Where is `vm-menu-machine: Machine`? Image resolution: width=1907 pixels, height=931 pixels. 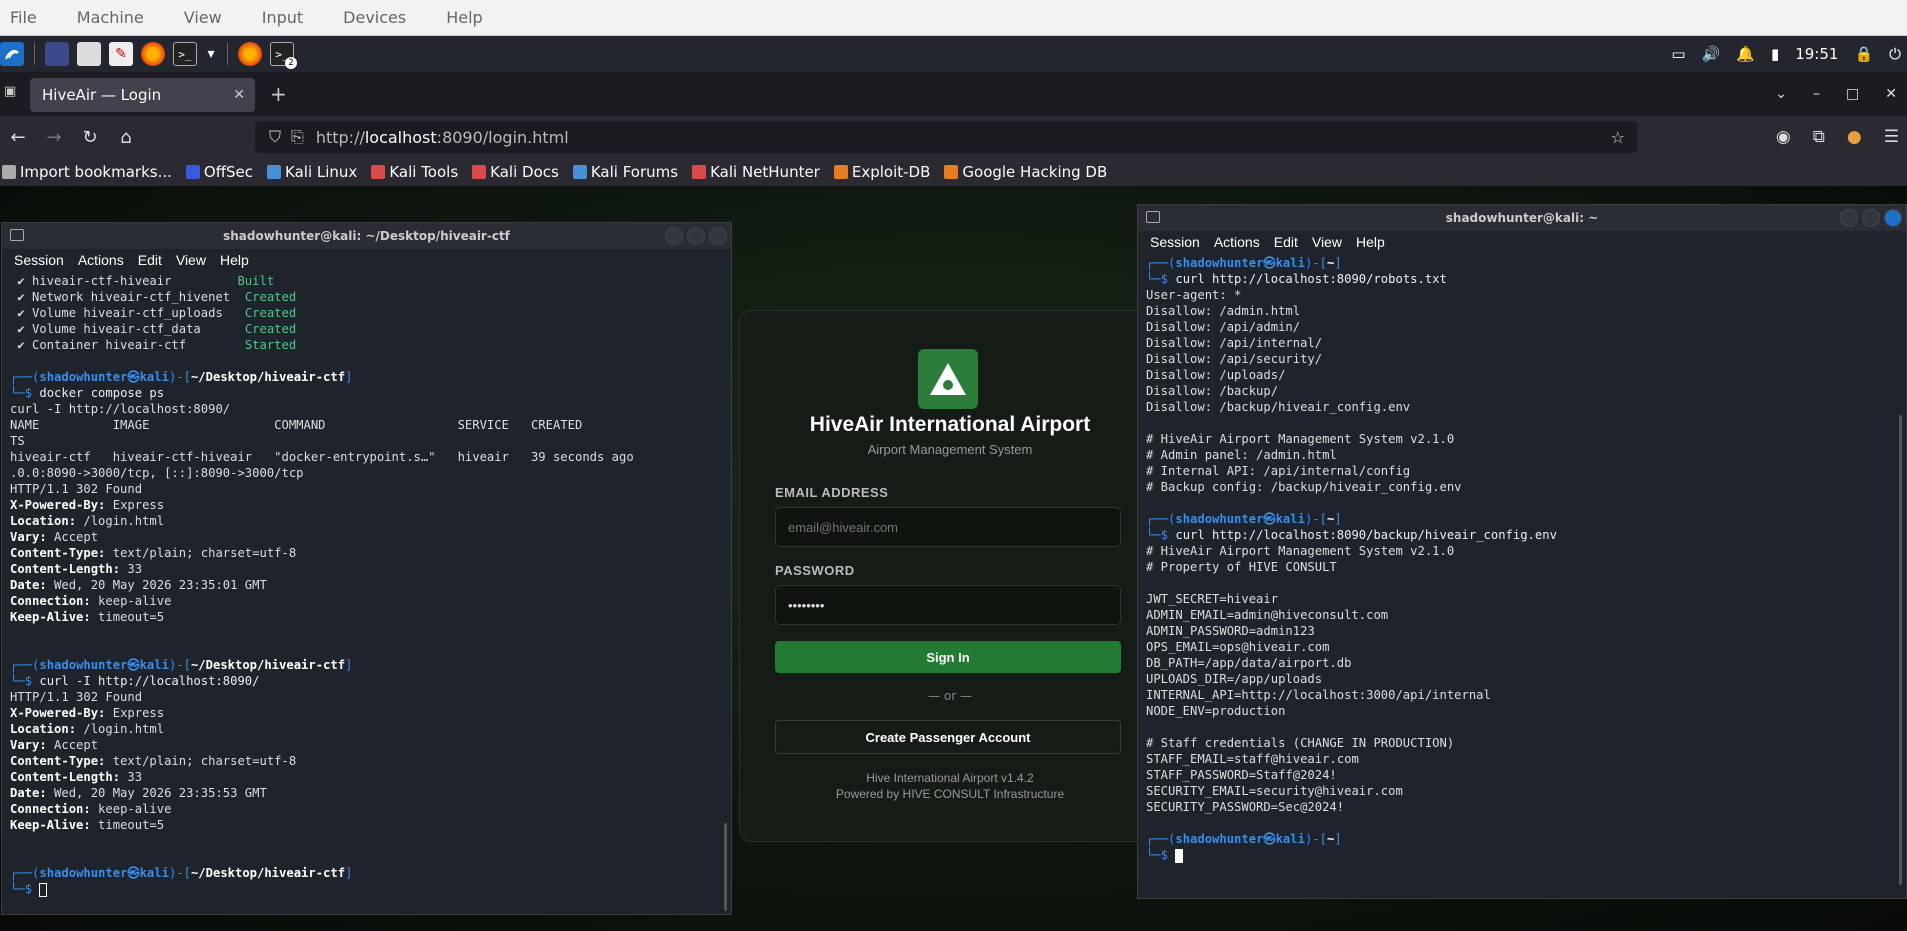 vm-menu-machine: Machine is located at coordinates (110, 17).